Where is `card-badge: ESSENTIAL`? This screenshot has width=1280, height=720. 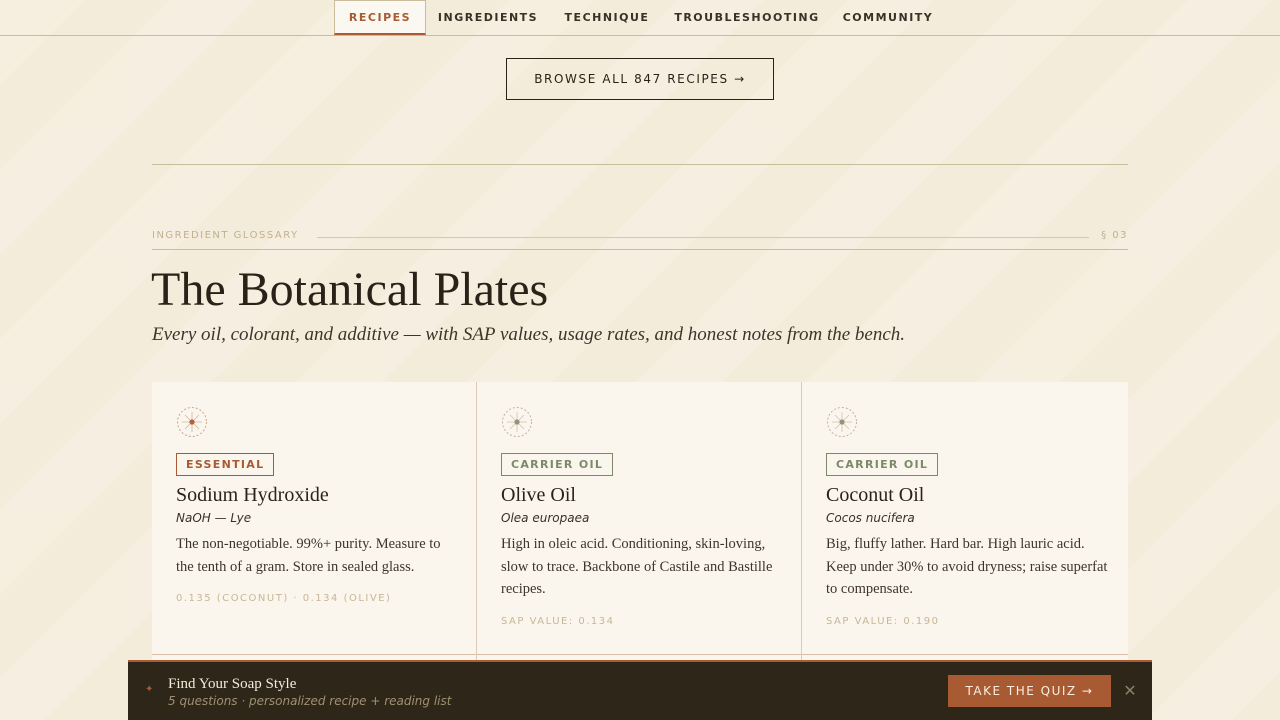
card-badge: ESSENTIAL is located at coordinates (225, 464).